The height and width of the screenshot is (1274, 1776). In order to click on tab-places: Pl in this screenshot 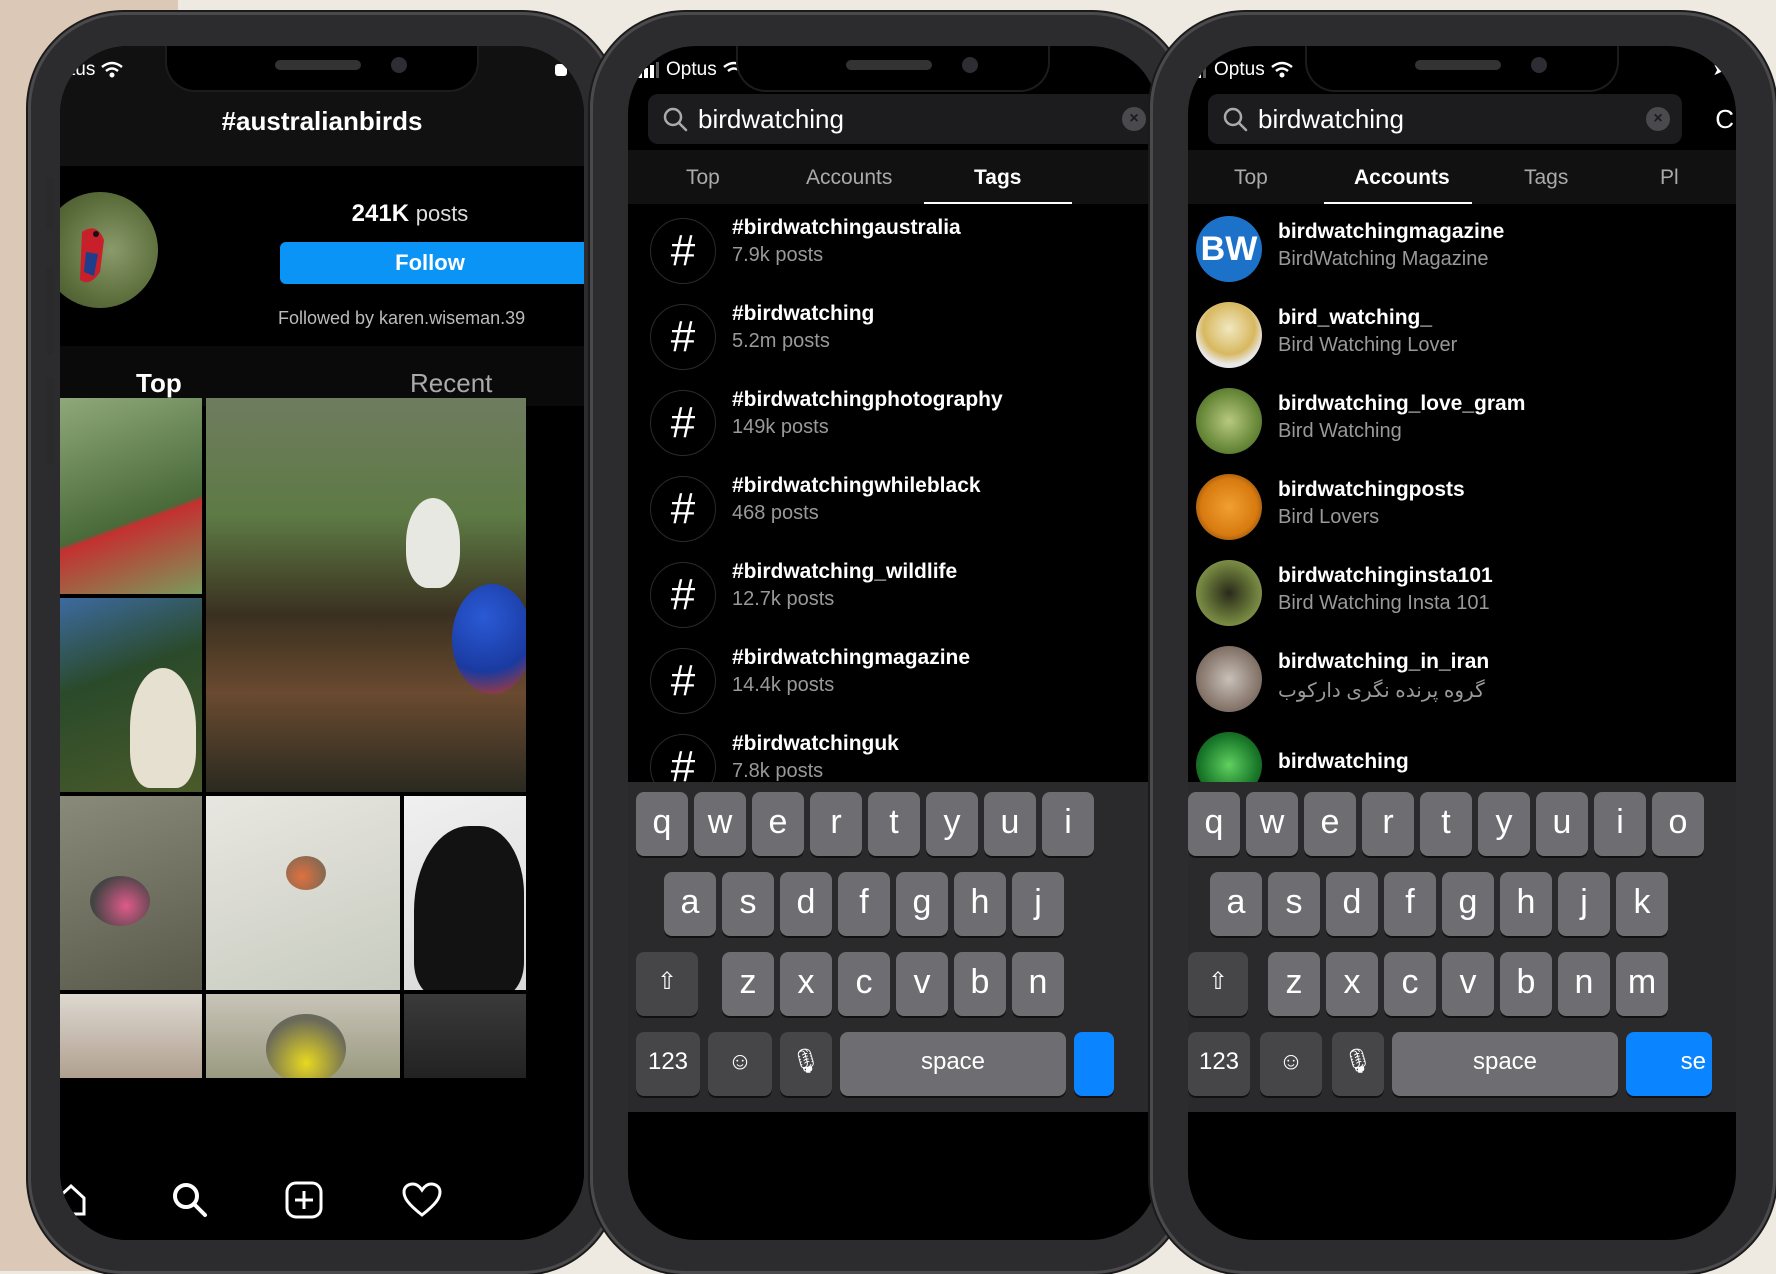, I will do `click(1669, 178)`.